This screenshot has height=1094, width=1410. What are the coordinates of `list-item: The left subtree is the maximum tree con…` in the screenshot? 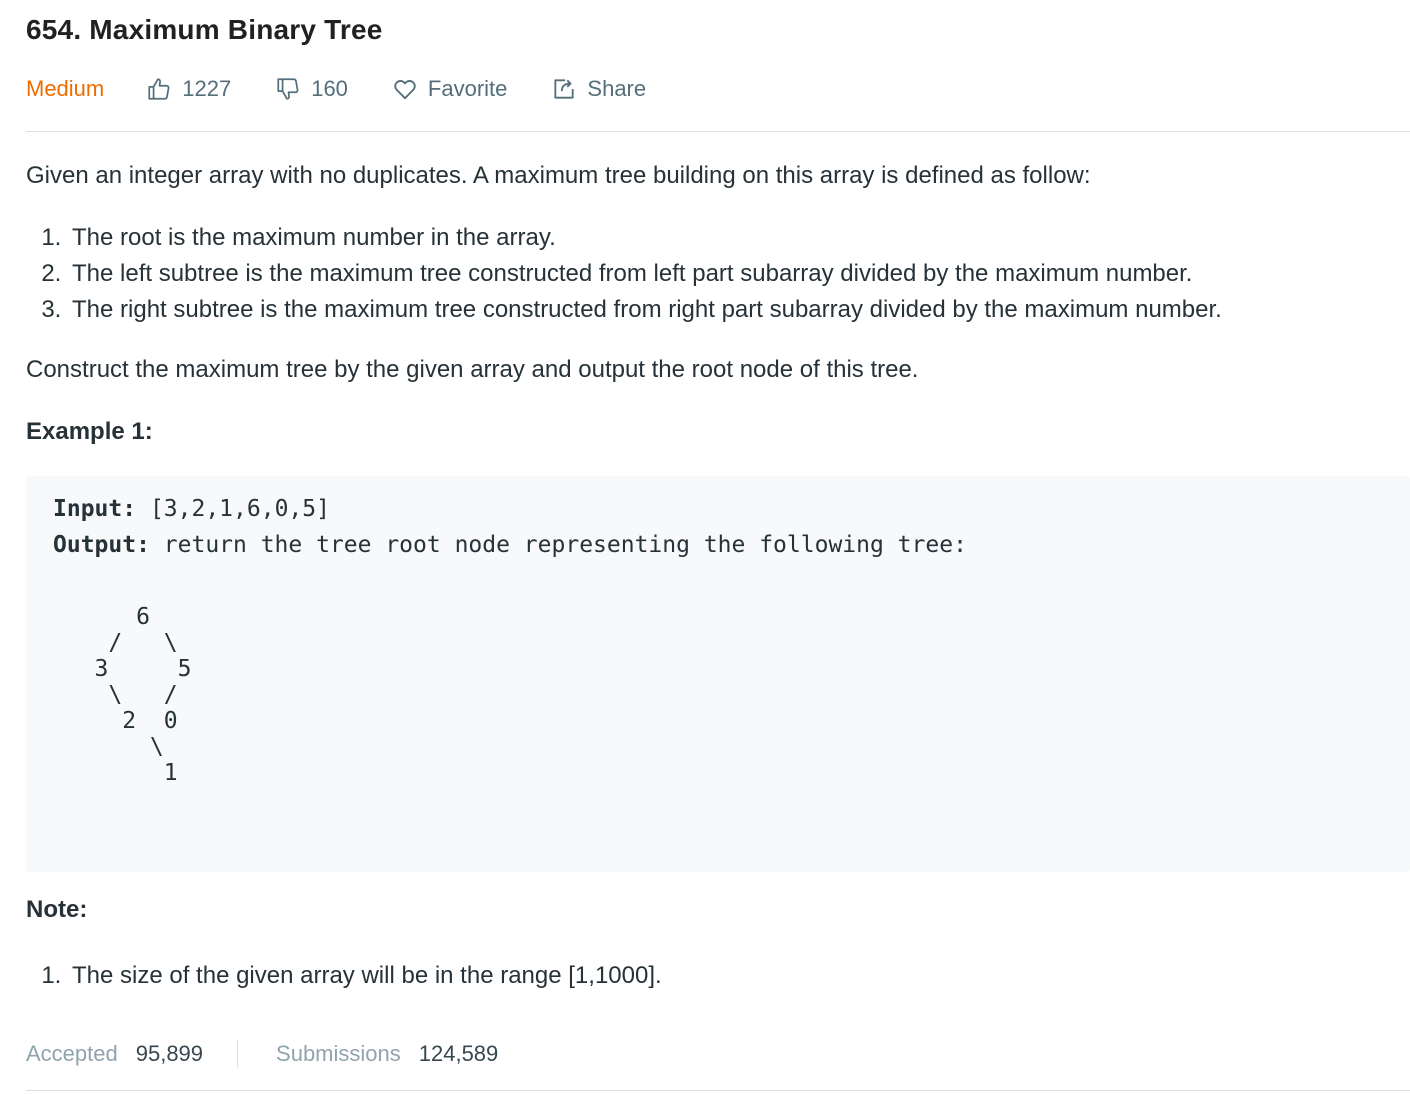 It's located at (645, 274).